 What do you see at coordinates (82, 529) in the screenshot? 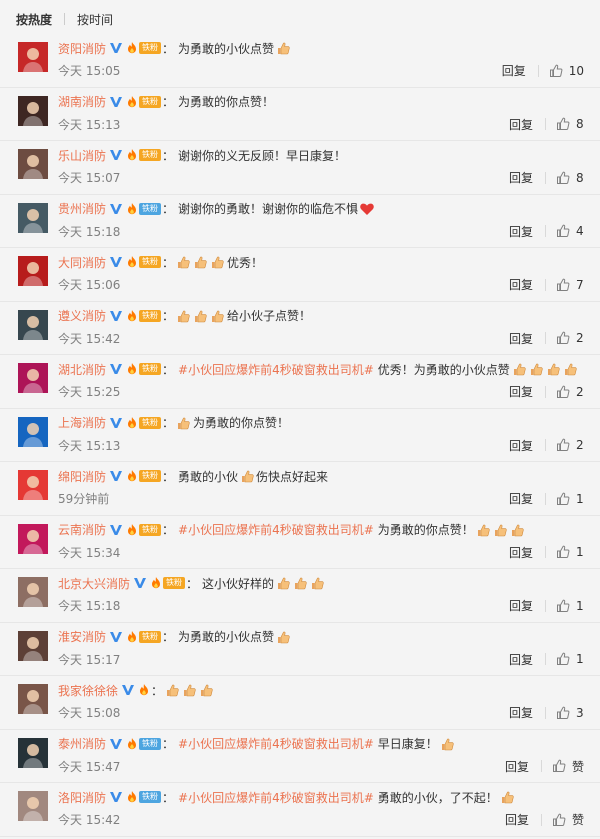
I see `username-link: 云南消防` at bounding box center [82, 529].